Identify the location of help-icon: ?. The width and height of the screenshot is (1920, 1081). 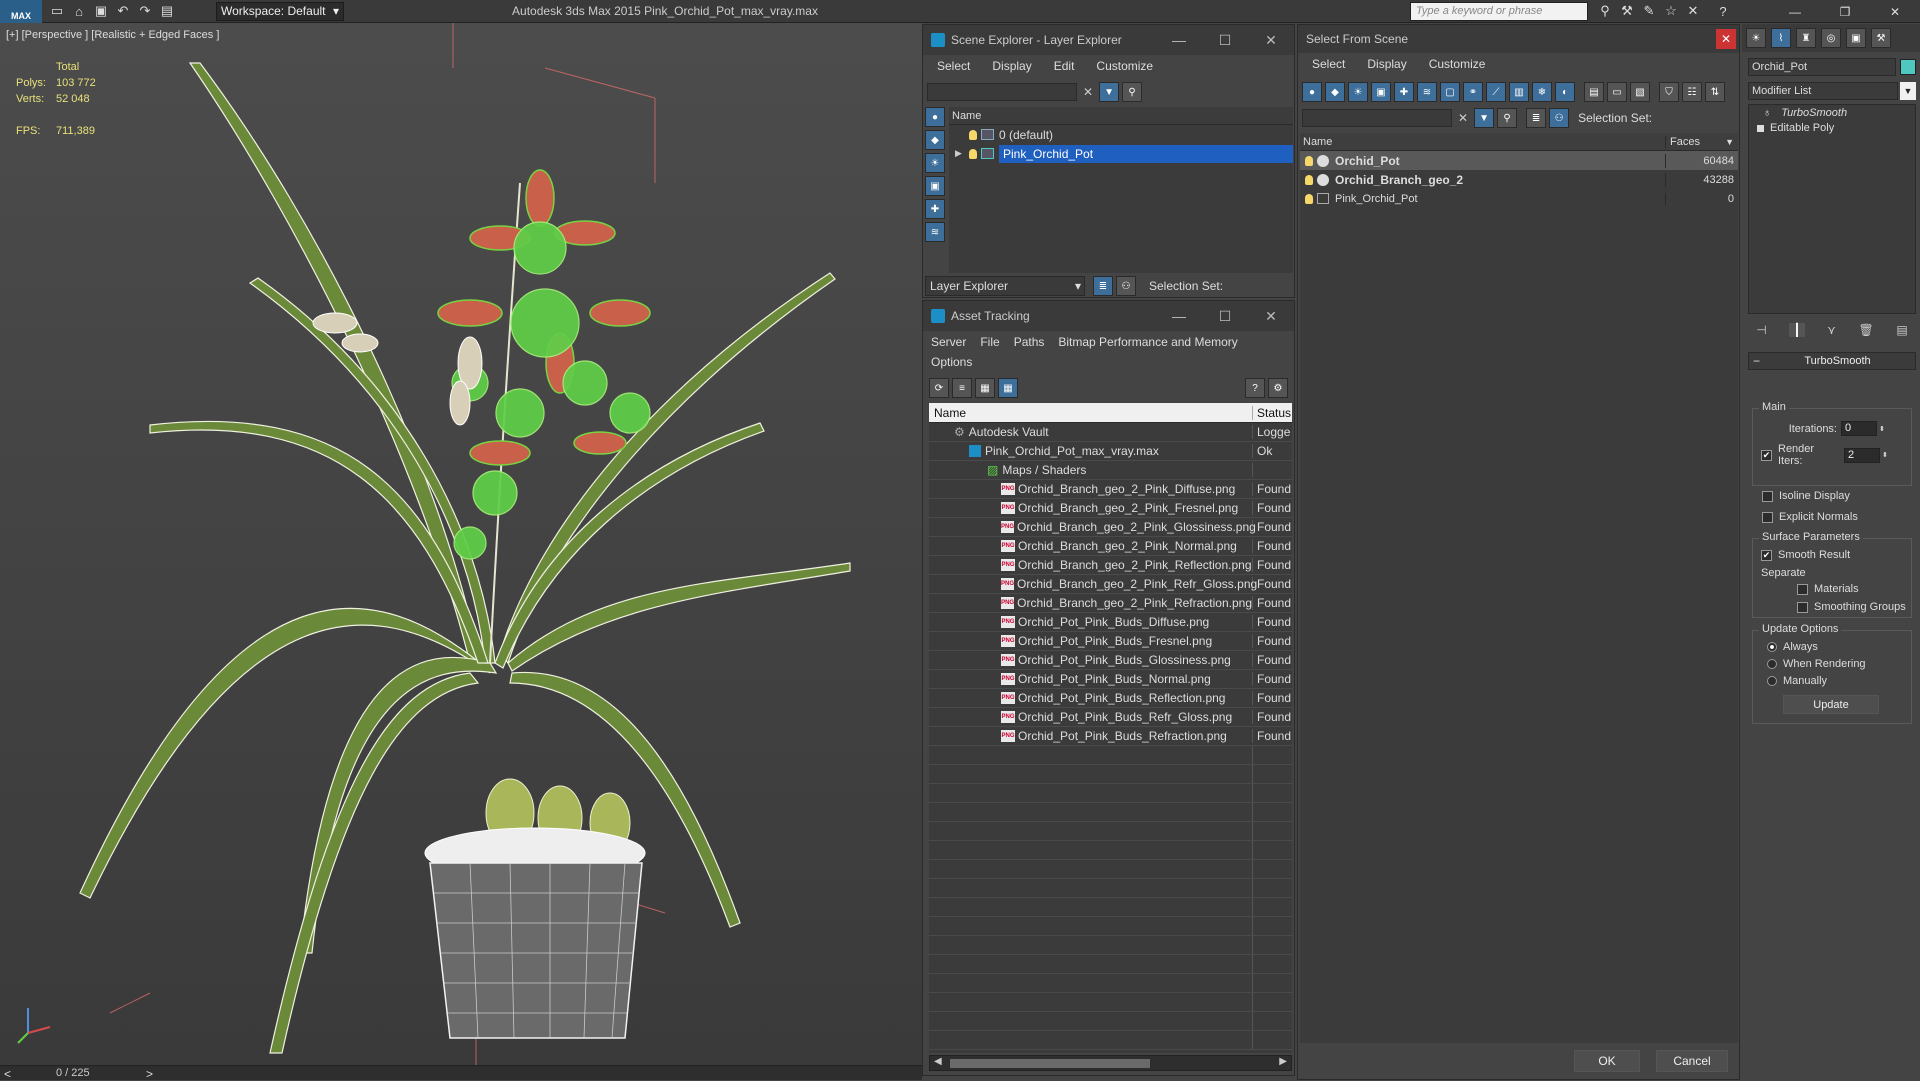
(1255, 388).